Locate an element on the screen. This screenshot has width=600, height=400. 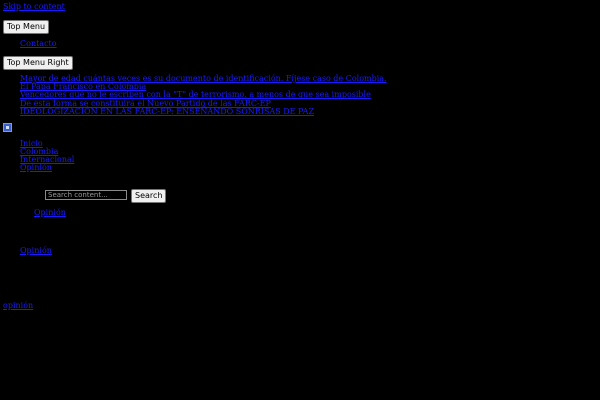
top-menu-item-contacto: Contacto is located at coordinates (38, 43).